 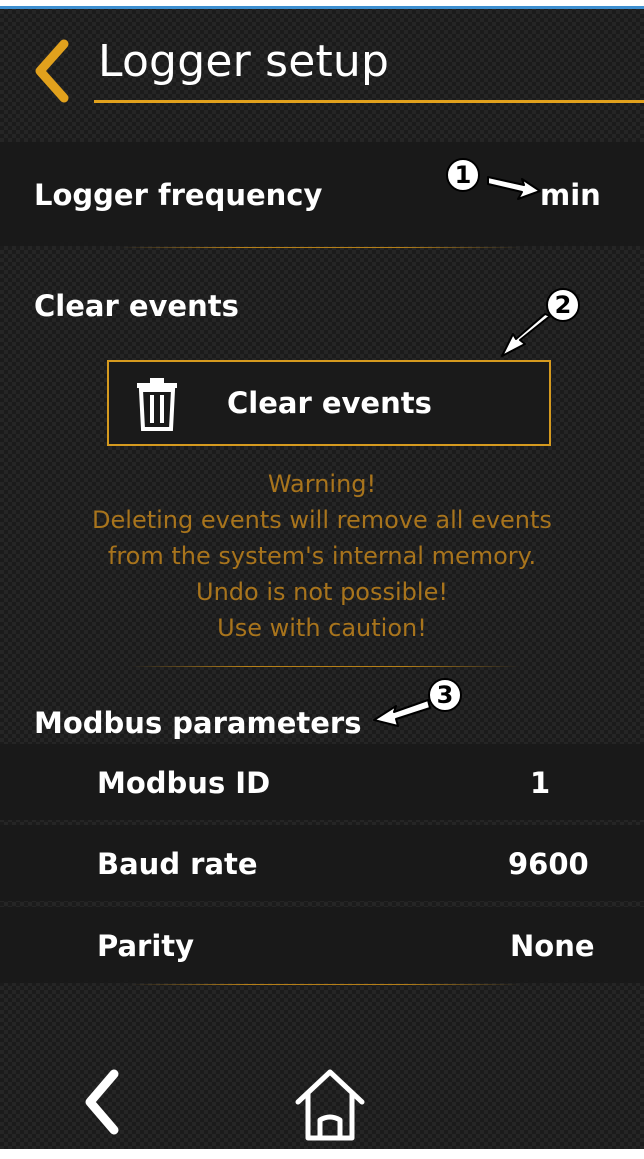 What do you see at coordinates (463, 175) in the screenshot?
I see `callout-1: 1` at bounding box center [463, 175].